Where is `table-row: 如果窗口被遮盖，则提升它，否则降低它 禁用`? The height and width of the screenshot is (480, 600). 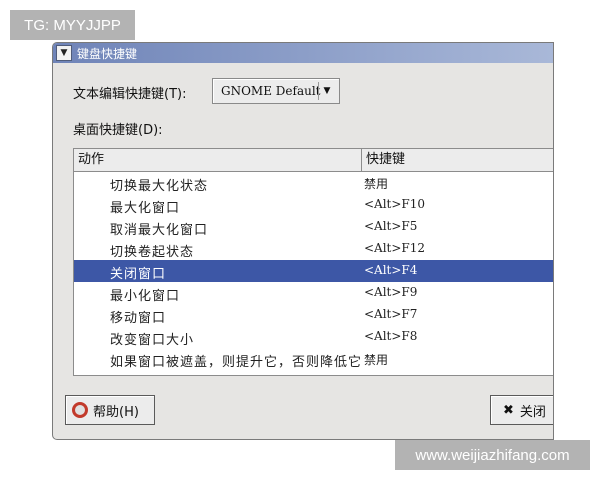
table-row: 如果窗口被遮盖，则提升它，否则降低它 禁用 is located at coordinates (313, 359).